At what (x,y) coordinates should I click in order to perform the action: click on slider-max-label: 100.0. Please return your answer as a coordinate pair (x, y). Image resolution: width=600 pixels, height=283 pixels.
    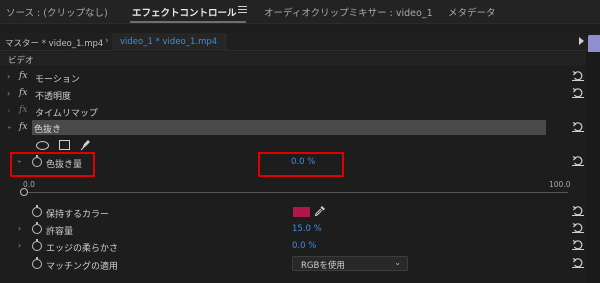
    Looking at the image, I should click on (560, 184).